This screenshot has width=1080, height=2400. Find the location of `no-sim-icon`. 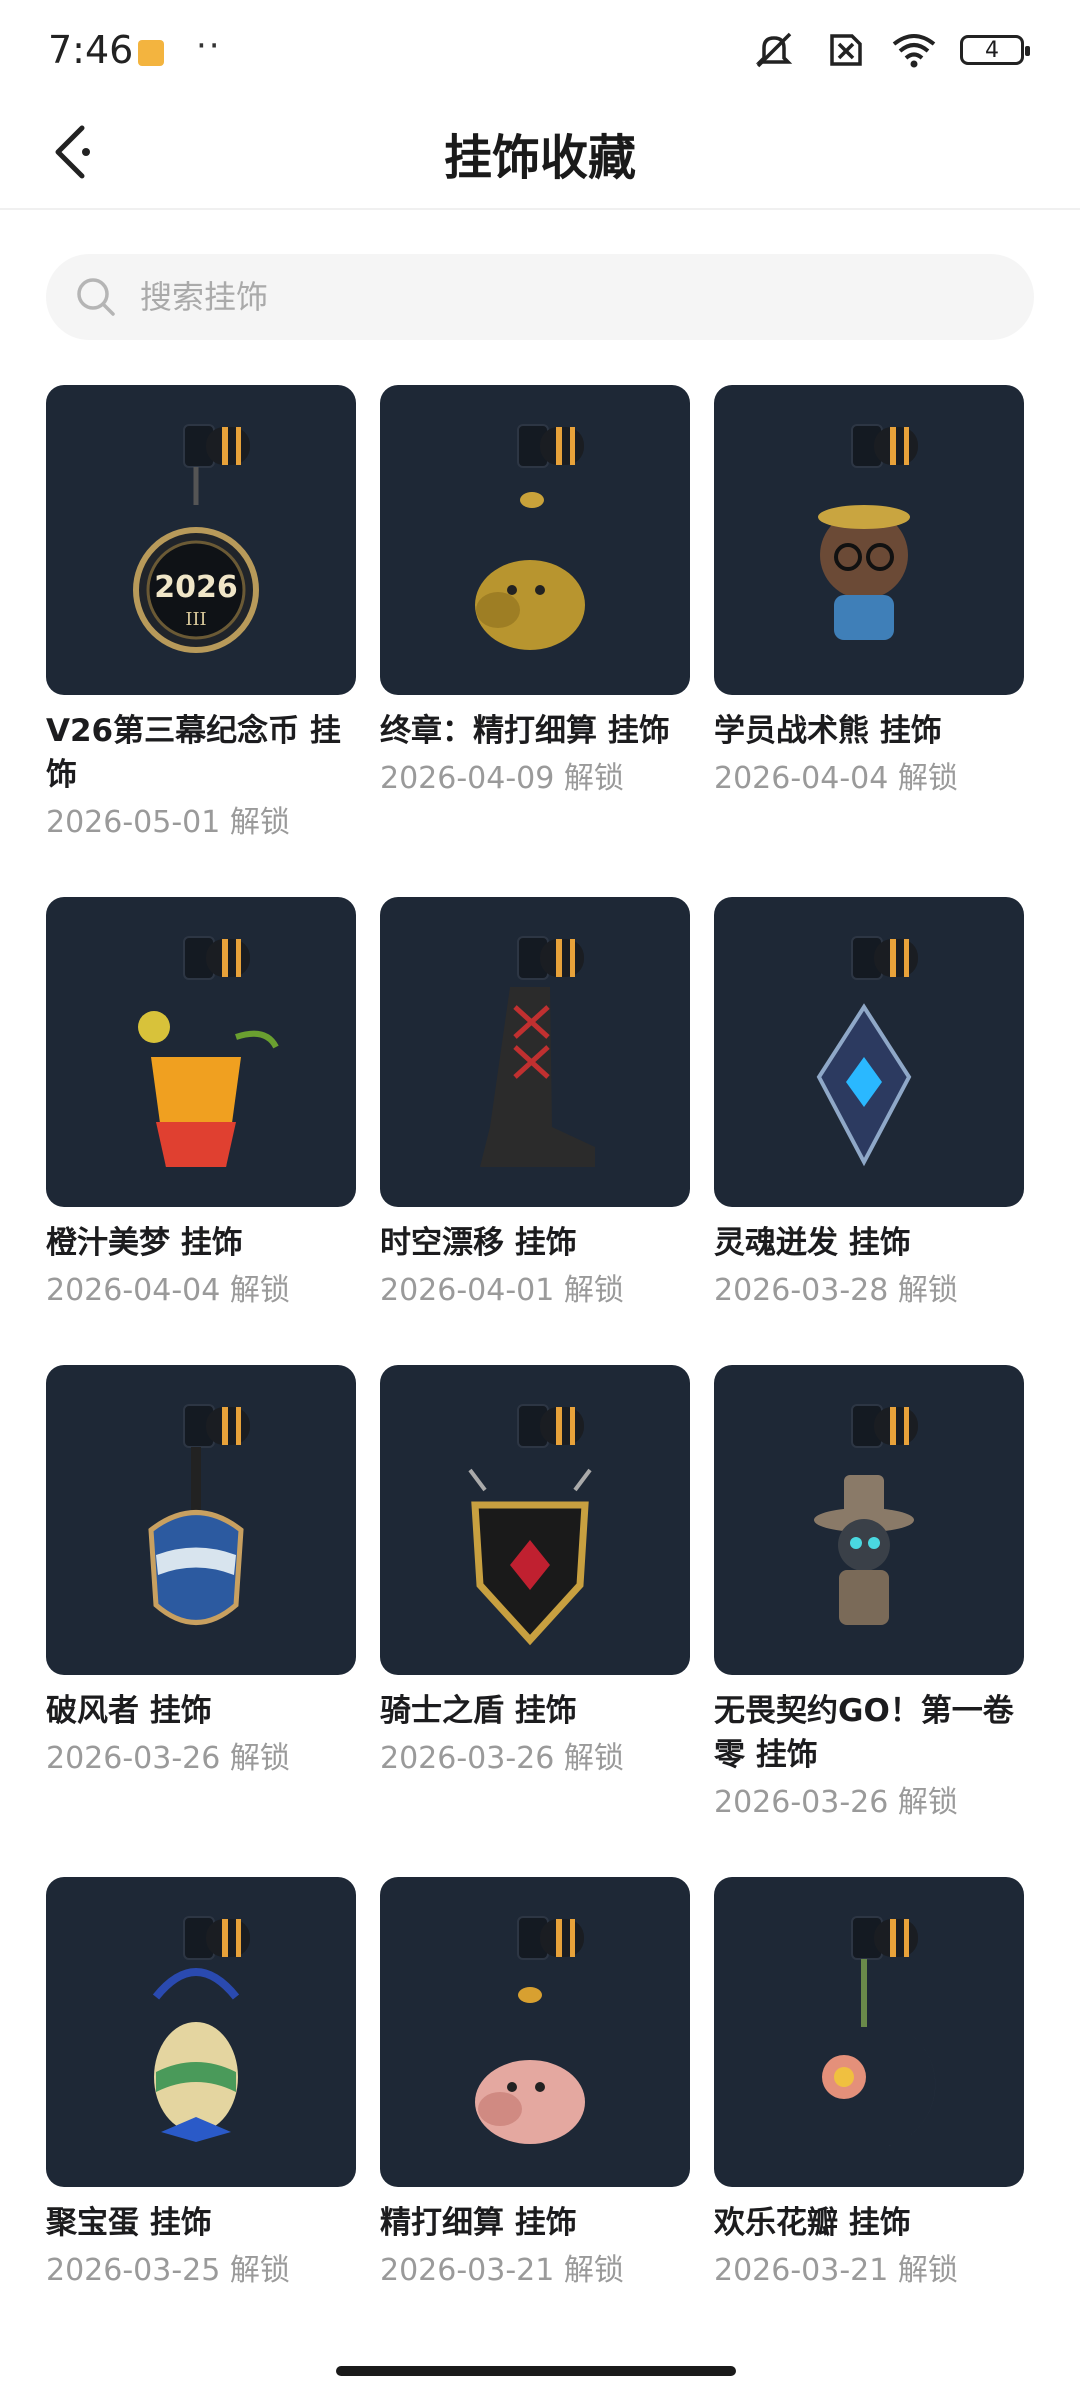

no-sim-icon is located at coordinates (846, 50).